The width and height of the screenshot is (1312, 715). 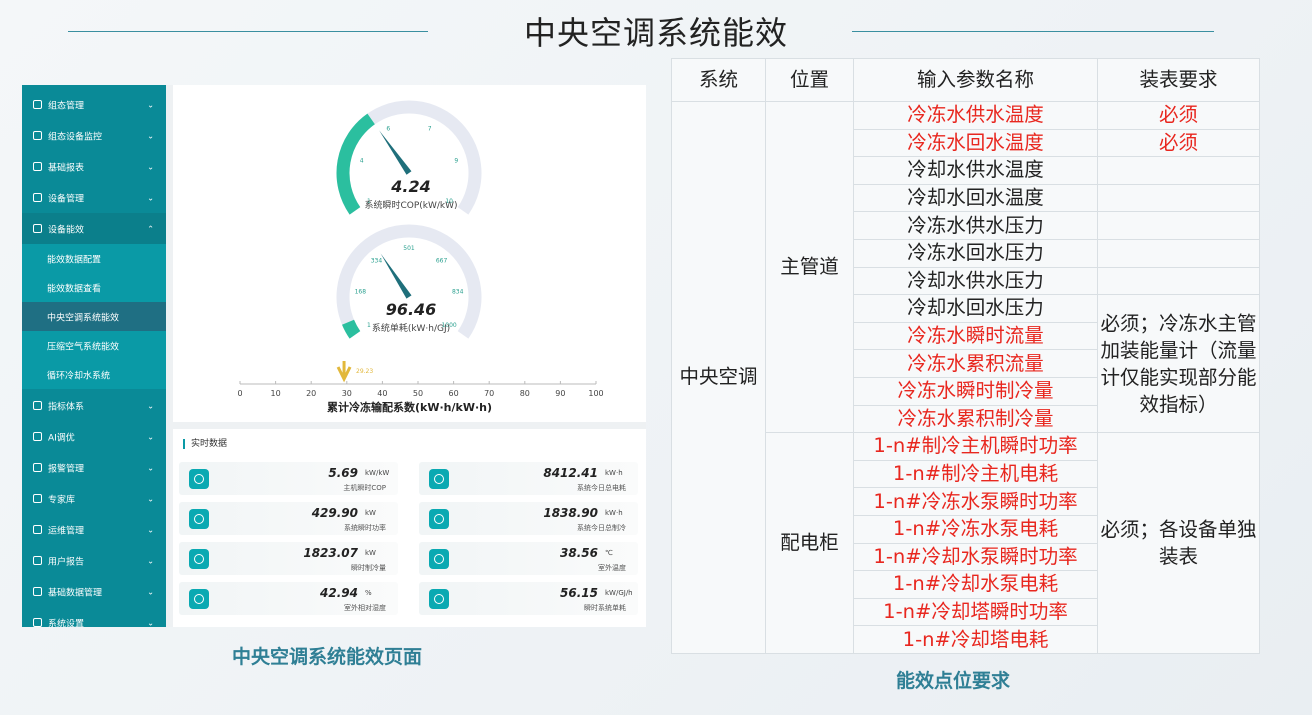 I want to click on cell-param: 冷冻水瞬时制冷量, so click(x=975, y=391).